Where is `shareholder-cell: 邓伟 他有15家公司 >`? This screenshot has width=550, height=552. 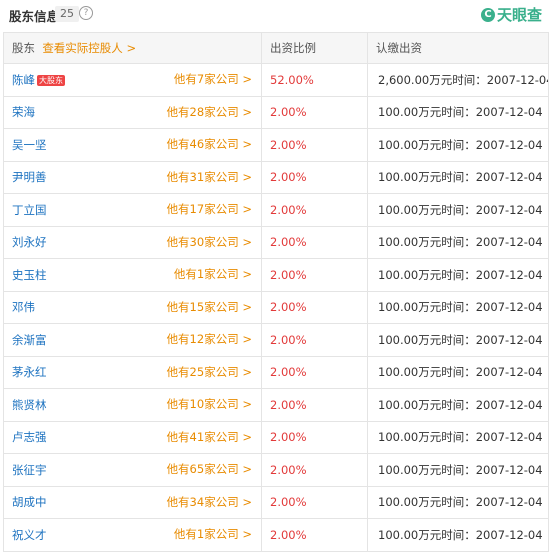
shareholder-cell: 邓伟 他有15家公司 > is located at coordinates (132, 307).